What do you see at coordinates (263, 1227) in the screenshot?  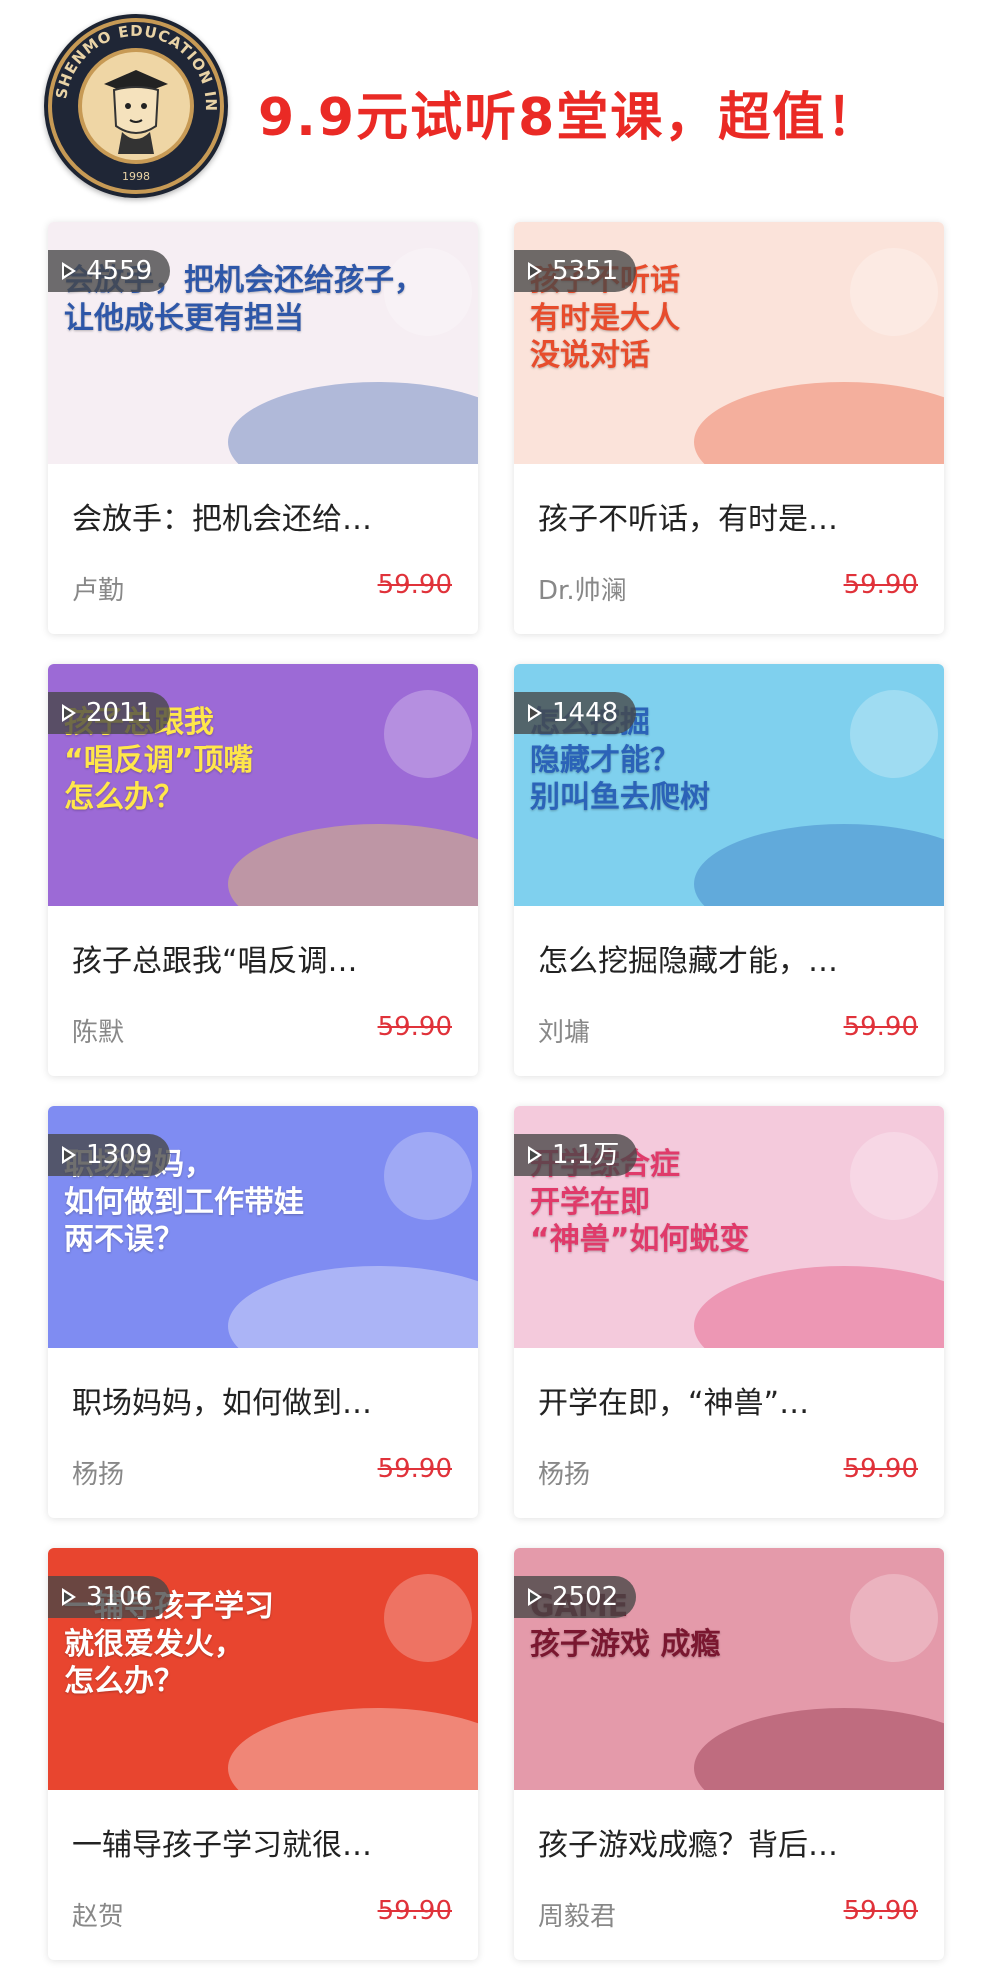 I see `course-thumbnail: 职场妈妈， 如何做到工作带娃 两不误？ 1309` at bounding box center [263, 1227].